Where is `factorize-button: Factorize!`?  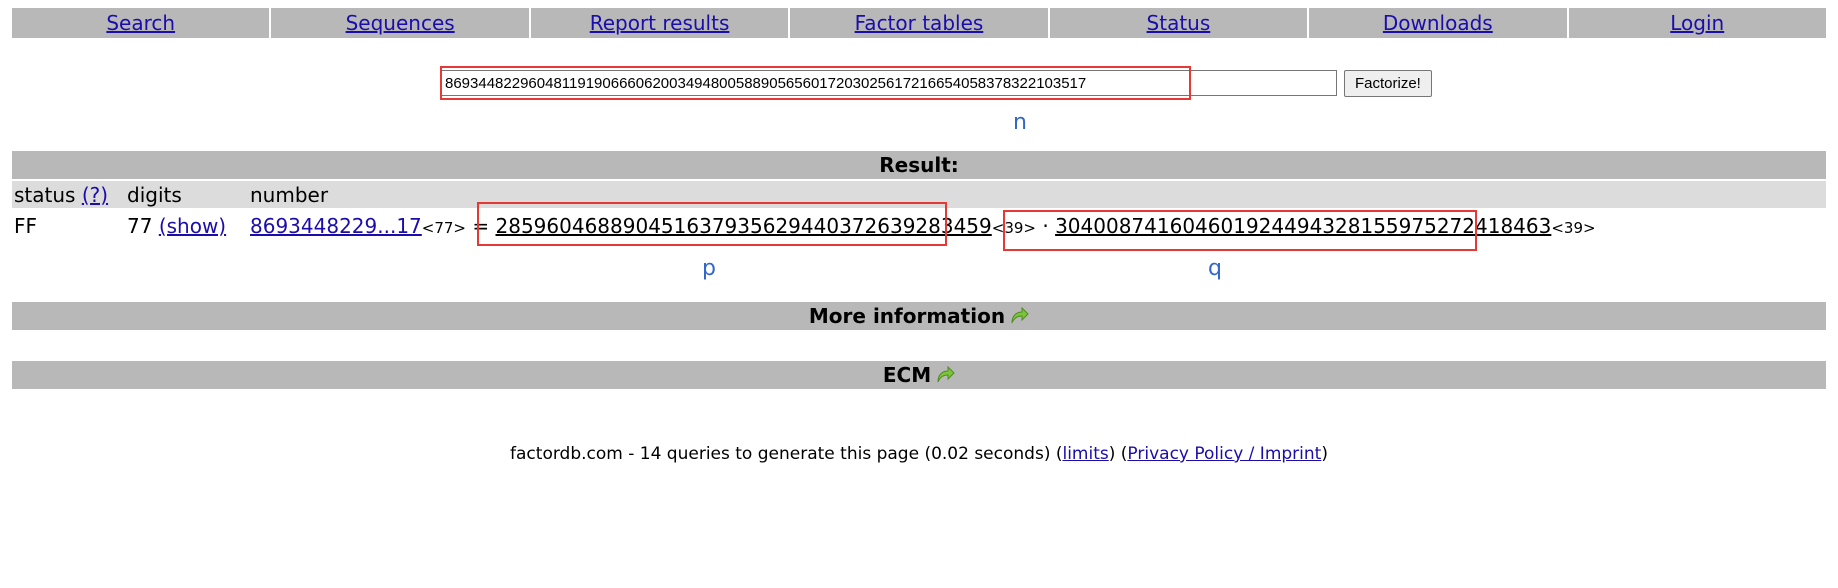
factorize-button: Factorize! is located at coordinates (1388, 83).